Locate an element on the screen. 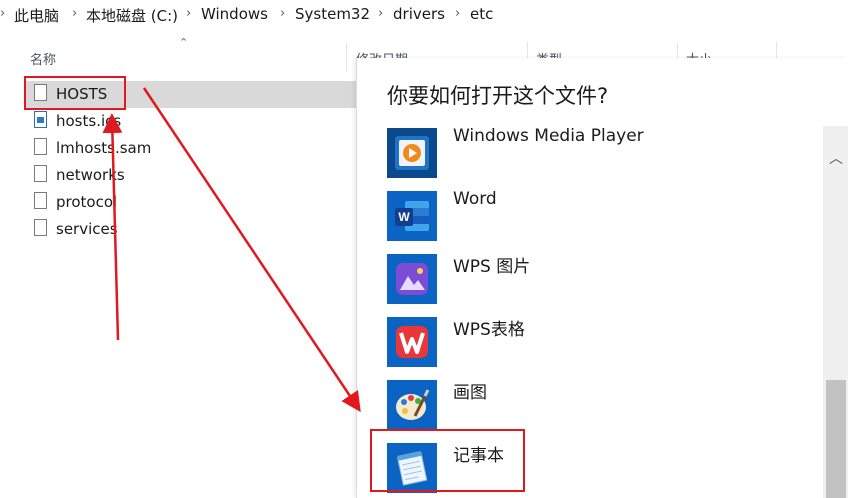 Image resolution: width=848 pixels, height=498 pixels. file-row-protocol: protocol is located at coordinates (190, 202).